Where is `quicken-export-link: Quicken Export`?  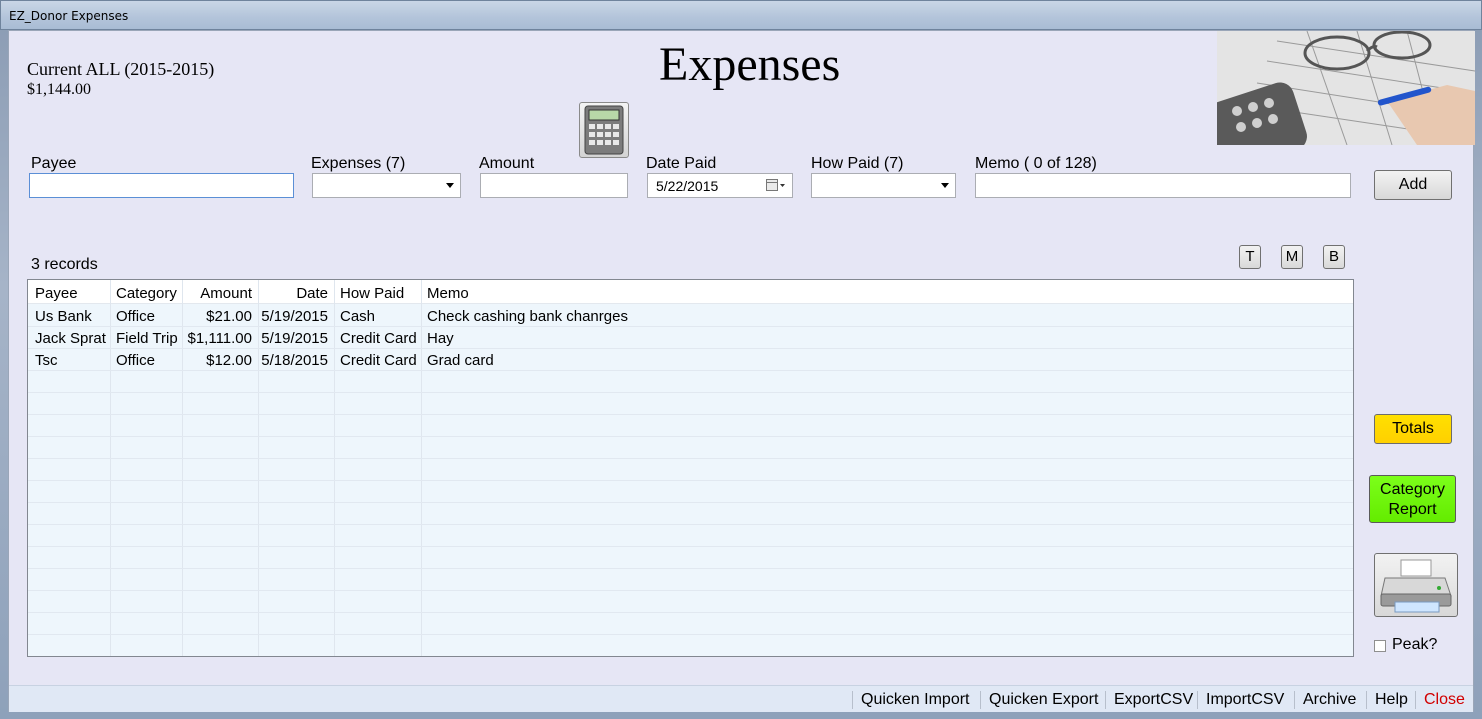
quicken-export-link: Quicken Export is located at coordinates (1039, 700).